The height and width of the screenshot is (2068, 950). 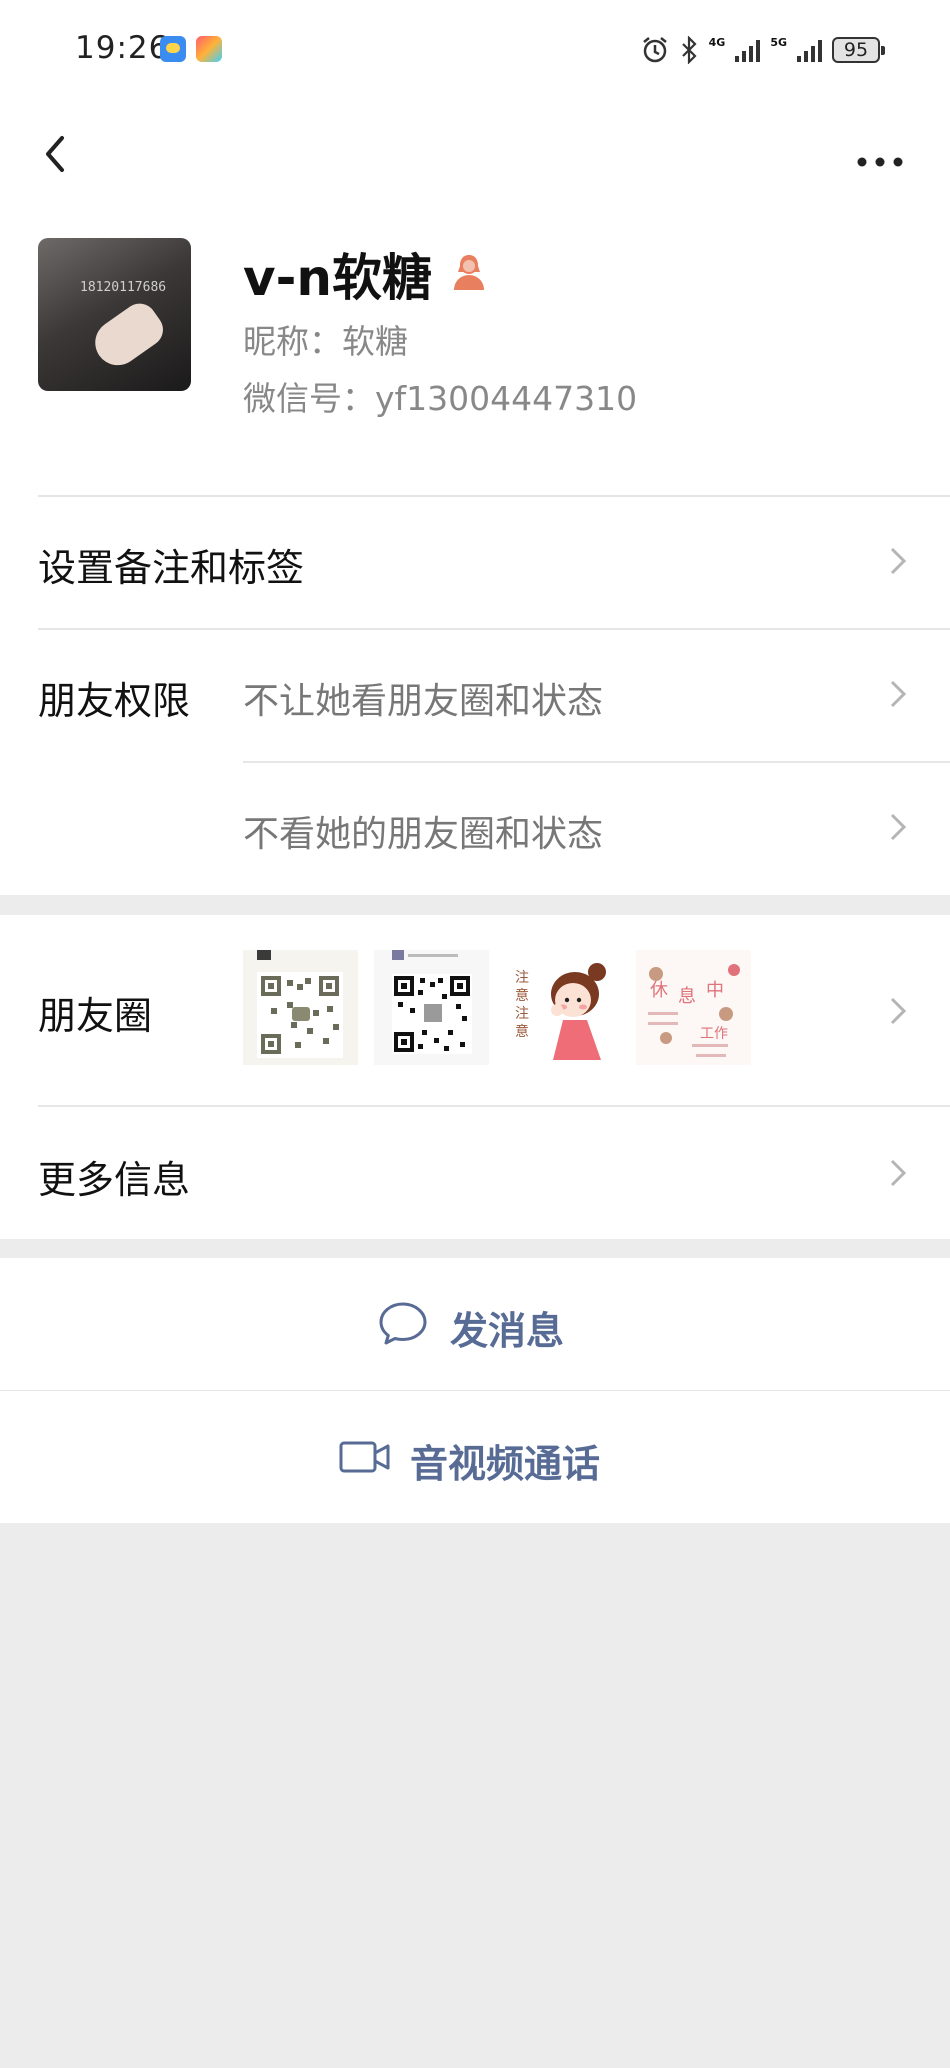 What do you see at coordinates (880, 150) in the screenshot?
I see `more-options-icon` at bounding box center [880, 150].